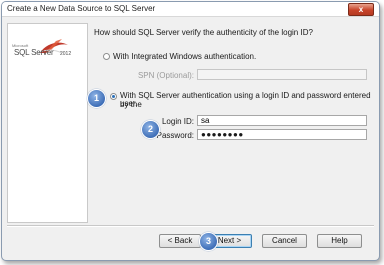 The height and width of the screenshot is (265, 384). I want to click on option-sql-auth-label-line2: user., so click(129, 103).